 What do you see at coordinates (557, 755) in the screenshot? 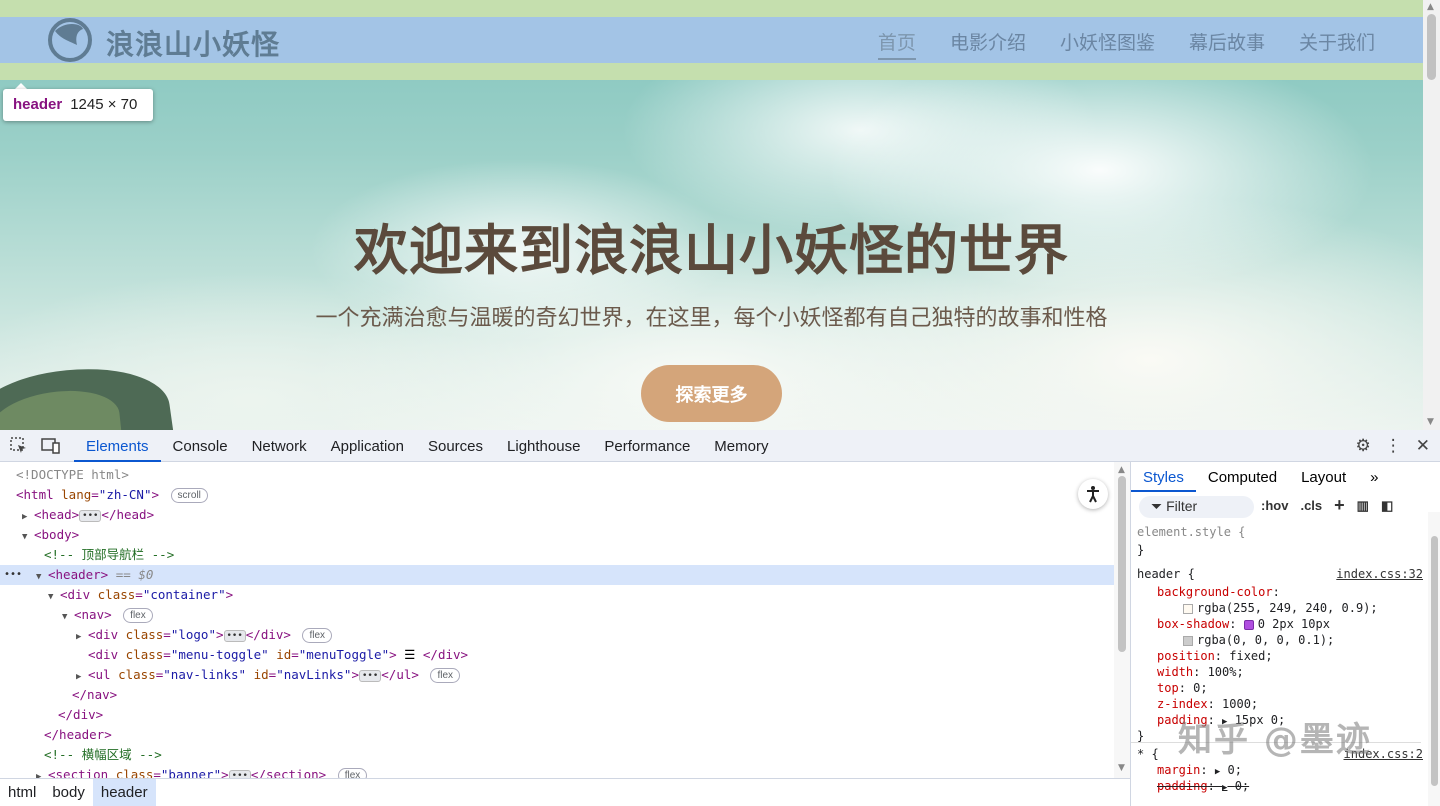
I see `dom-node-comment-banner: <!-- 横幅区域 -->` at bounding box center [557, 755].